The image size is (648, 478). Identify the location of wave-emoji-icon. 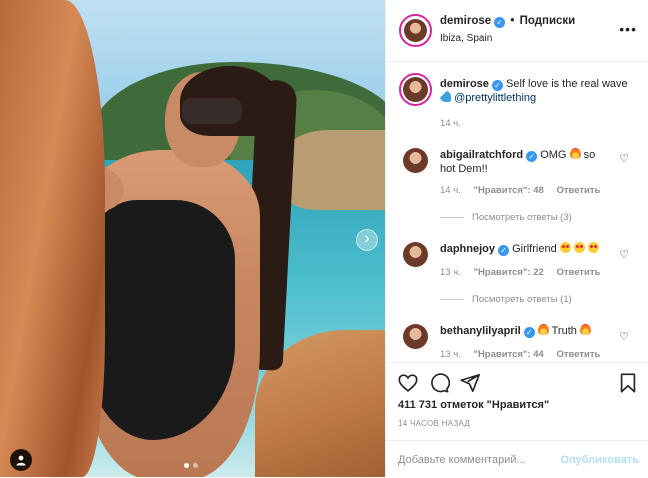
(445, 96).